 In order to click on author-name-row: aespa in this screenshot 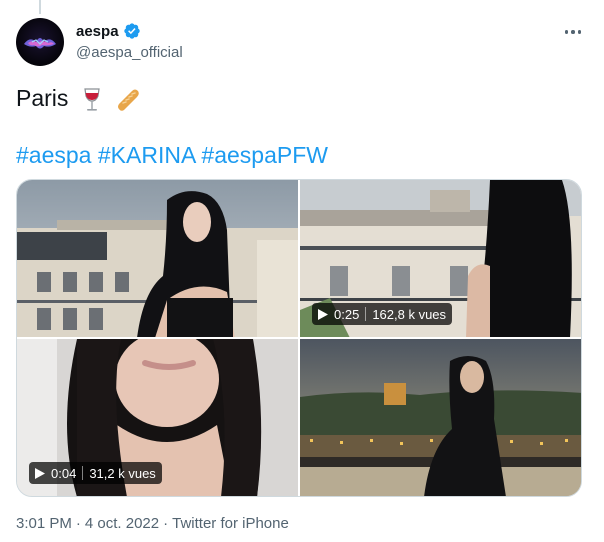, I will do `click(108, 31)`.